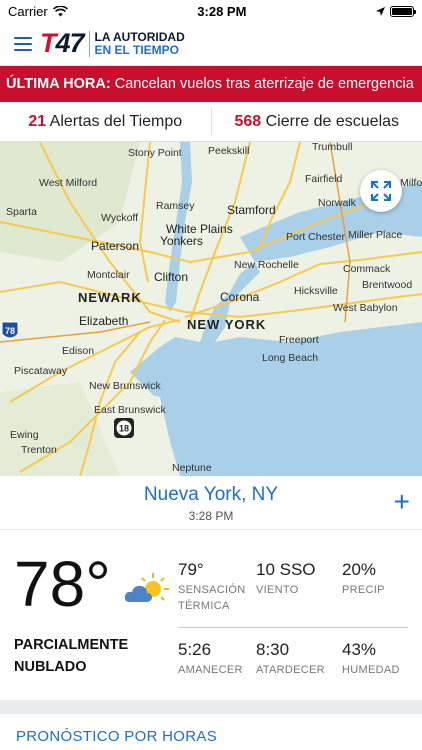 The height and width of the screenshot is (750, 422). Describe the element at coordinates (171, 277) in the screenshot. I see `map-label-clifton: Clifton` at that location.